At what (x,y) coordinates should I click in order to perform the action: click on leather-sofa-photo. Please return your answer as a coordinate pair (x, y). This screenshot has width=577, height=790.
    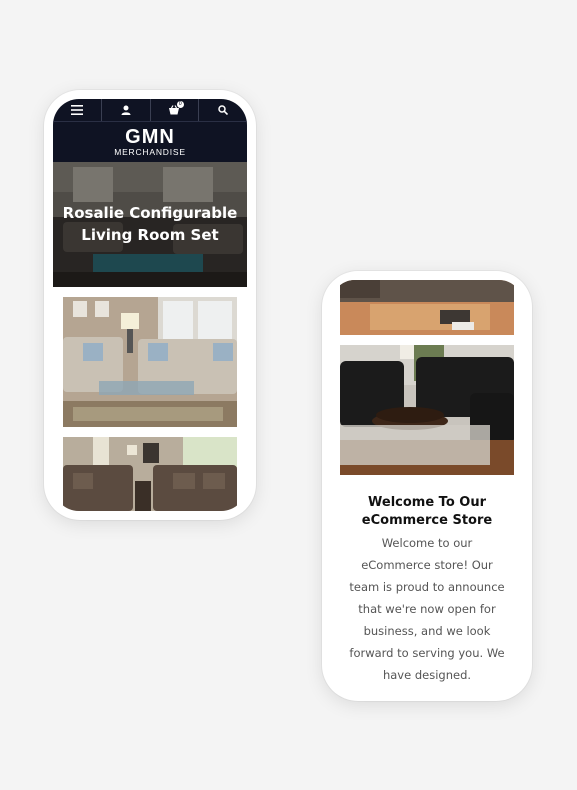
    Looking at the image, I should click on (427, 410).